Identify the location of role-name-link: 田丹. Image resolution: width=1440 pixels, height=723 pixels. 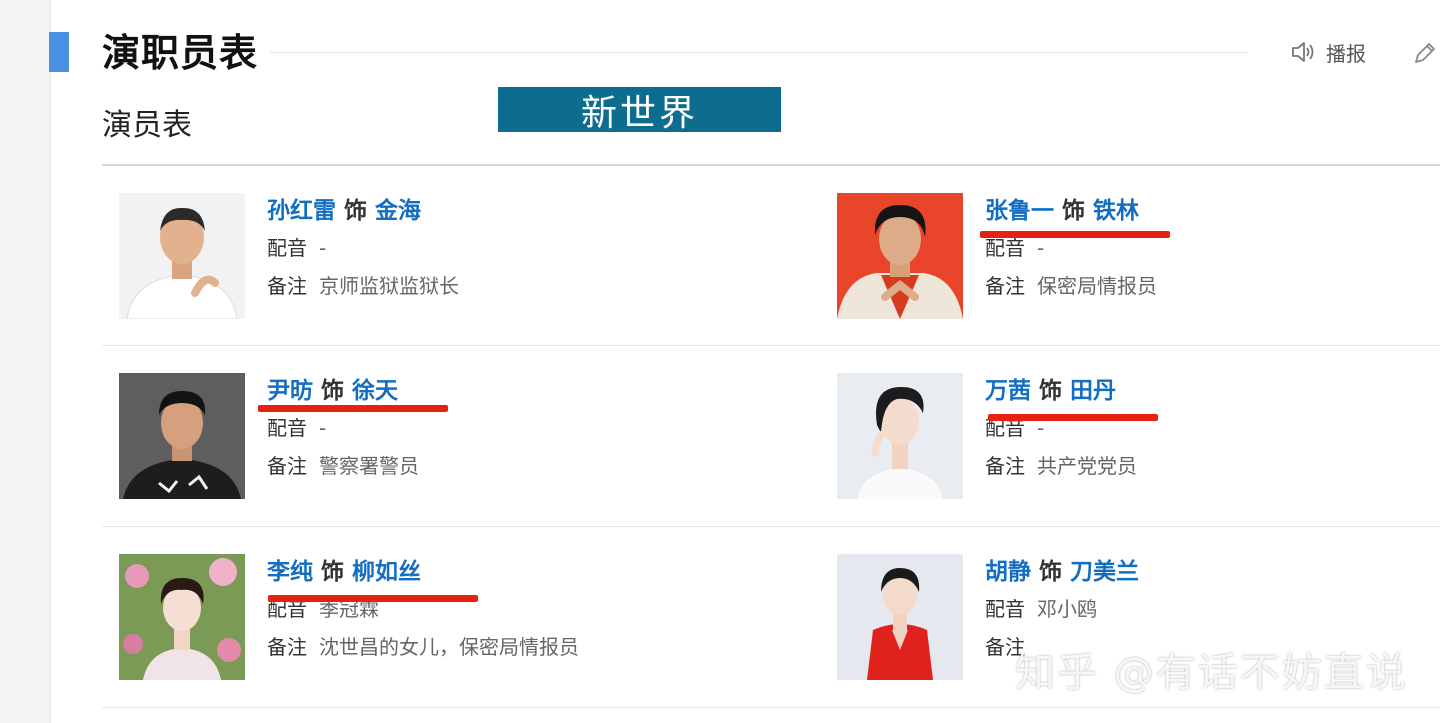
(1093, 391).